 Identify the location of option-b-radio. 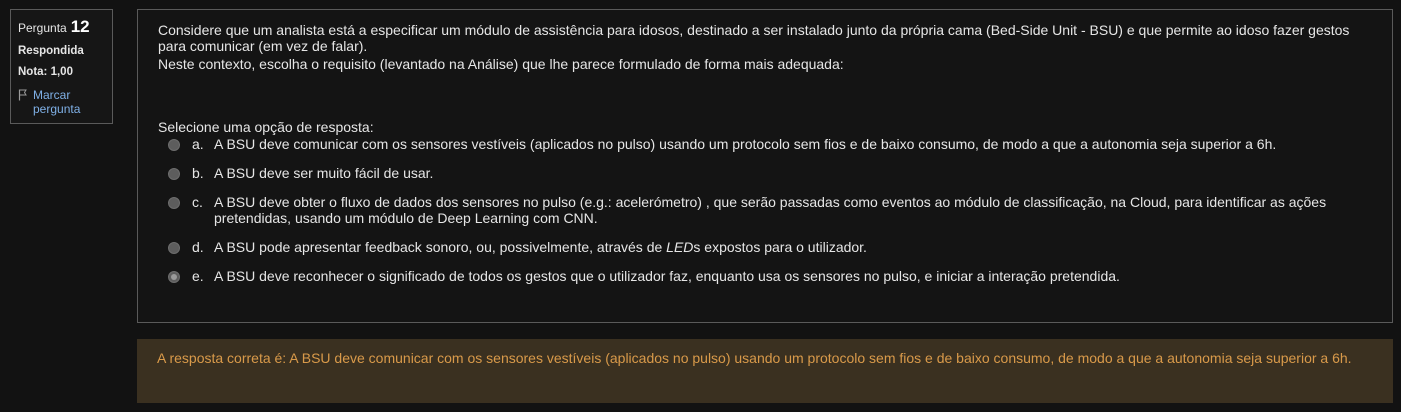
(174, 174).